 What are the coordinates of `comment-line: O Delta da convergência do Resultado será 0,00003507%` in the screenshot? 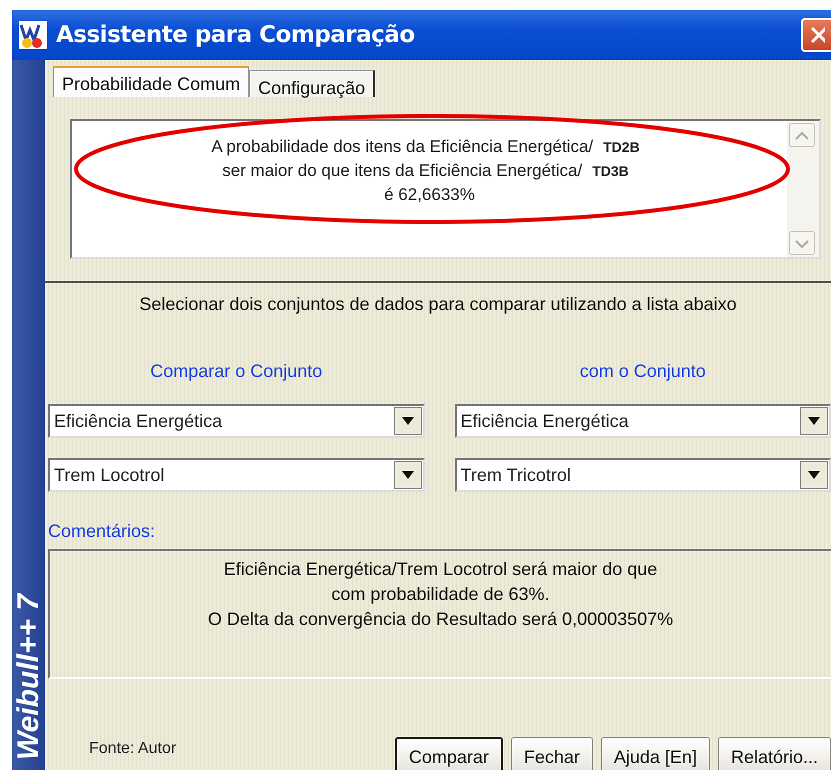 It's located at (441, 619).